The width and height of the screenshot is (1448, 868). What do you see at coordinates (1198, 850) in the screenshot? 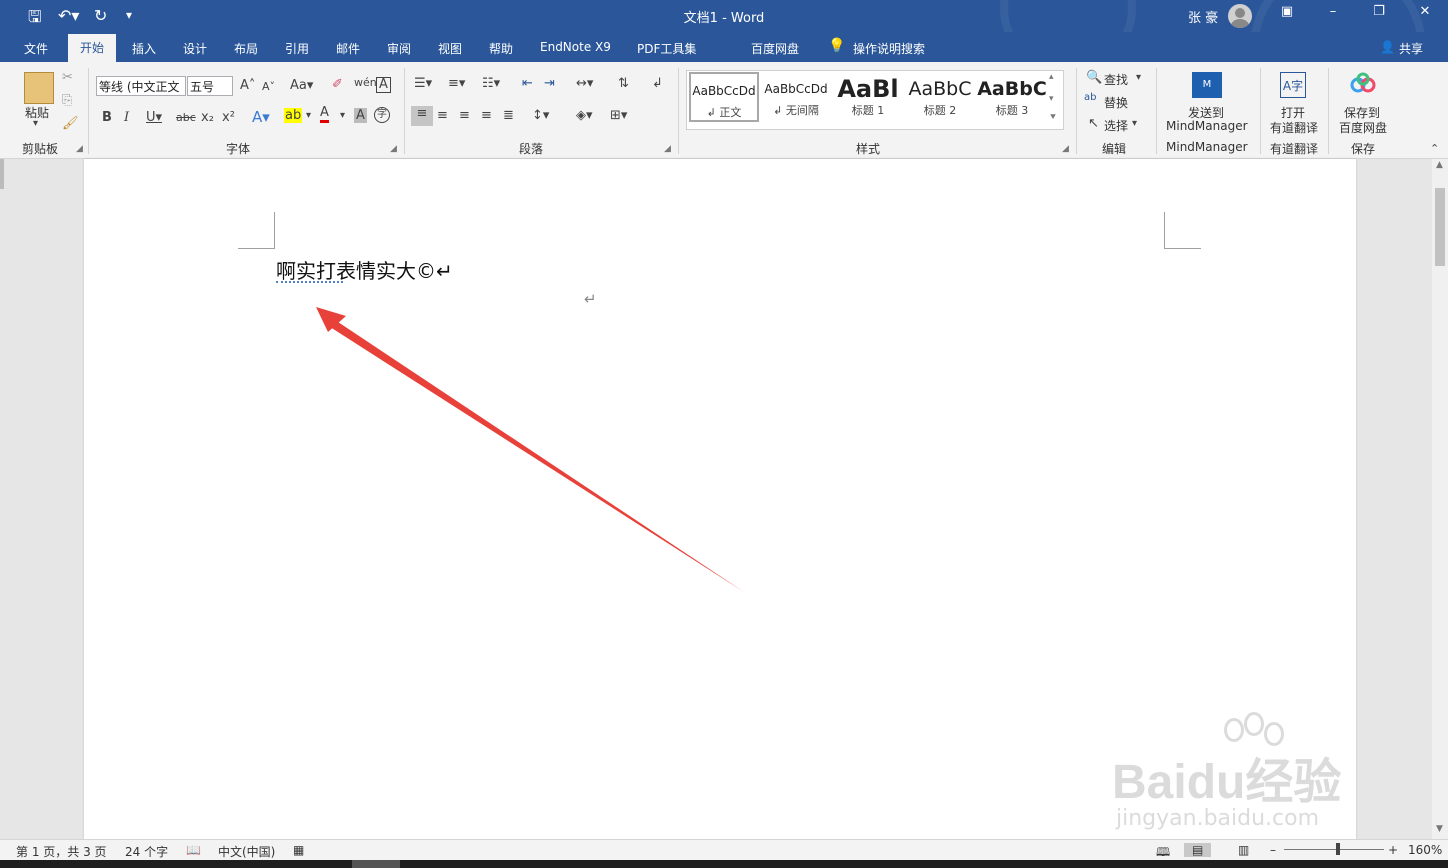
I see `print-layout-icon: ▤` at bounding box center [1198, 850].